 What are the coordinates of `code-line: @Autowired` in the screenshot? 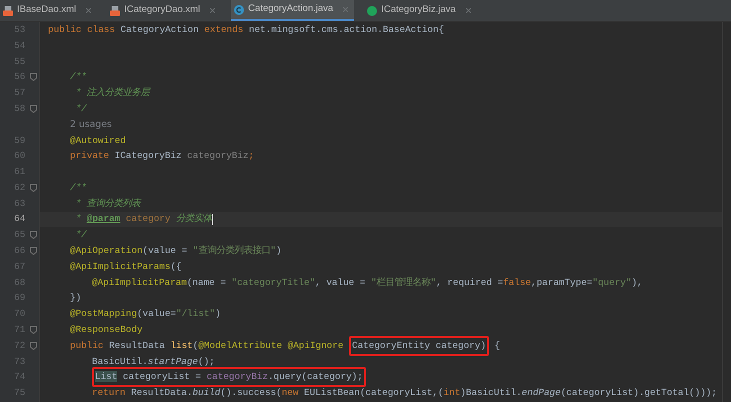 It's located at (98, 141).